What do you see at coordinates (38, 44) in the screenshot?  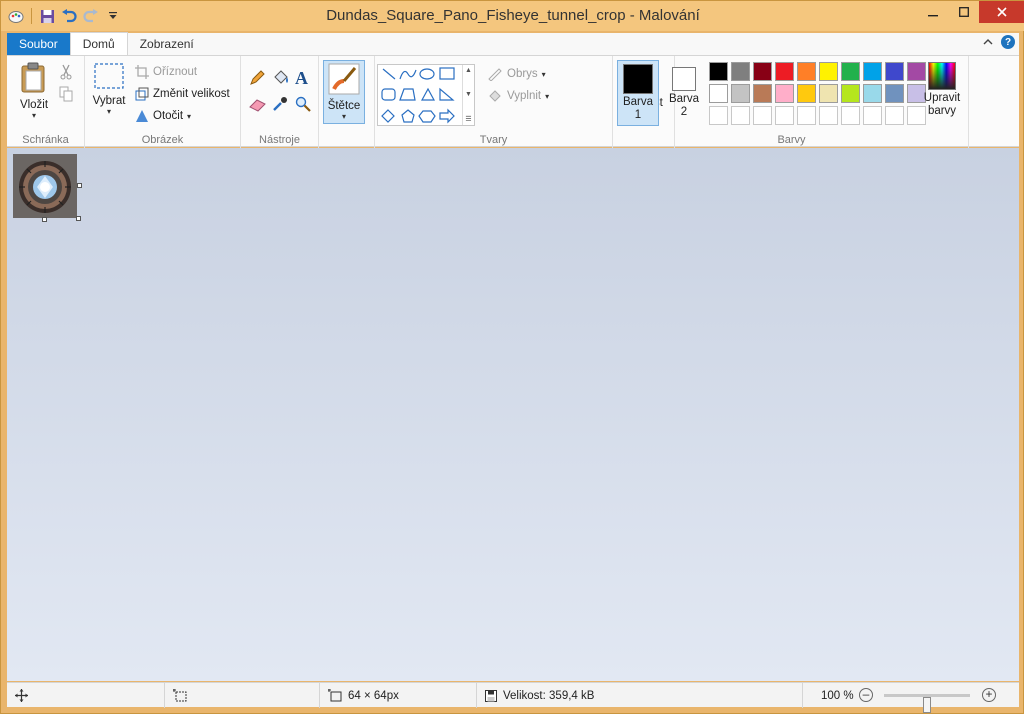 I see `tab-file: Soubor` at bounding box center [38, 44].